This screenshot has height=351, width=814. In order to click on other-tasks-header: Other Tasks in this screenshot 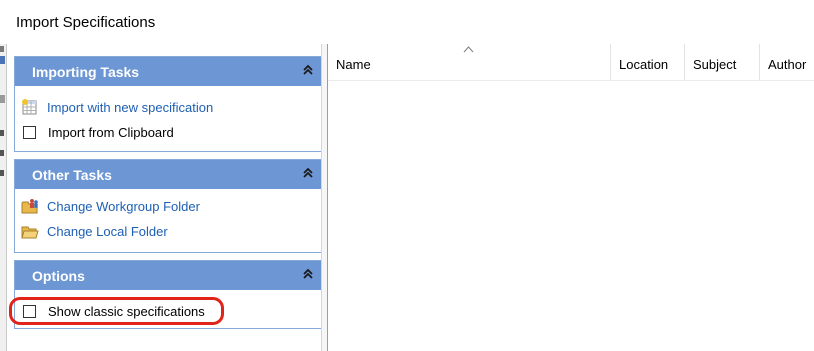, I will do `click(170, 174)`.